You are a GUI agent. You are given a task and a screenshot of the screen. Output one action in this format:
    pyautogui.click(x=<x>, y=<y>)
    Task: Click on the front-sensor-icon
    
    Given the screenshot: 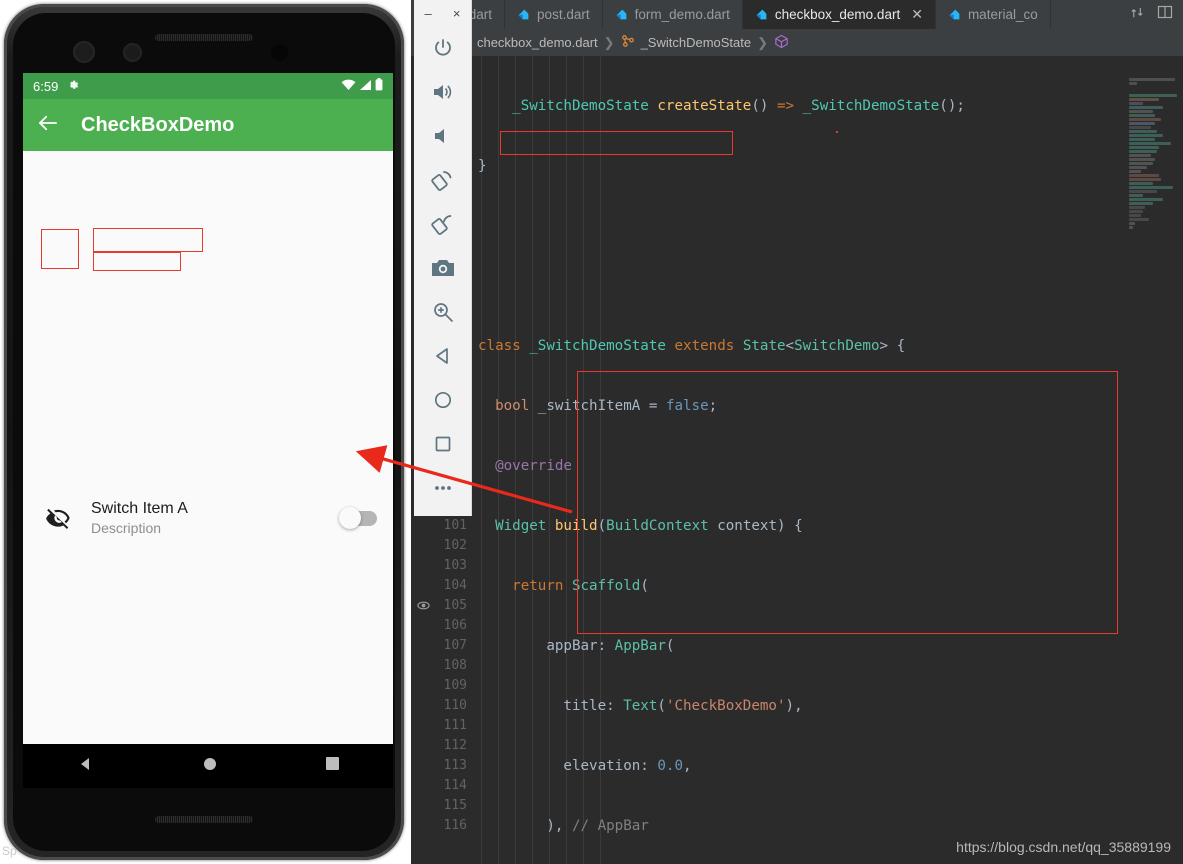 What is the action you would take?
    pyautogui.click(x=132, y=52)
    